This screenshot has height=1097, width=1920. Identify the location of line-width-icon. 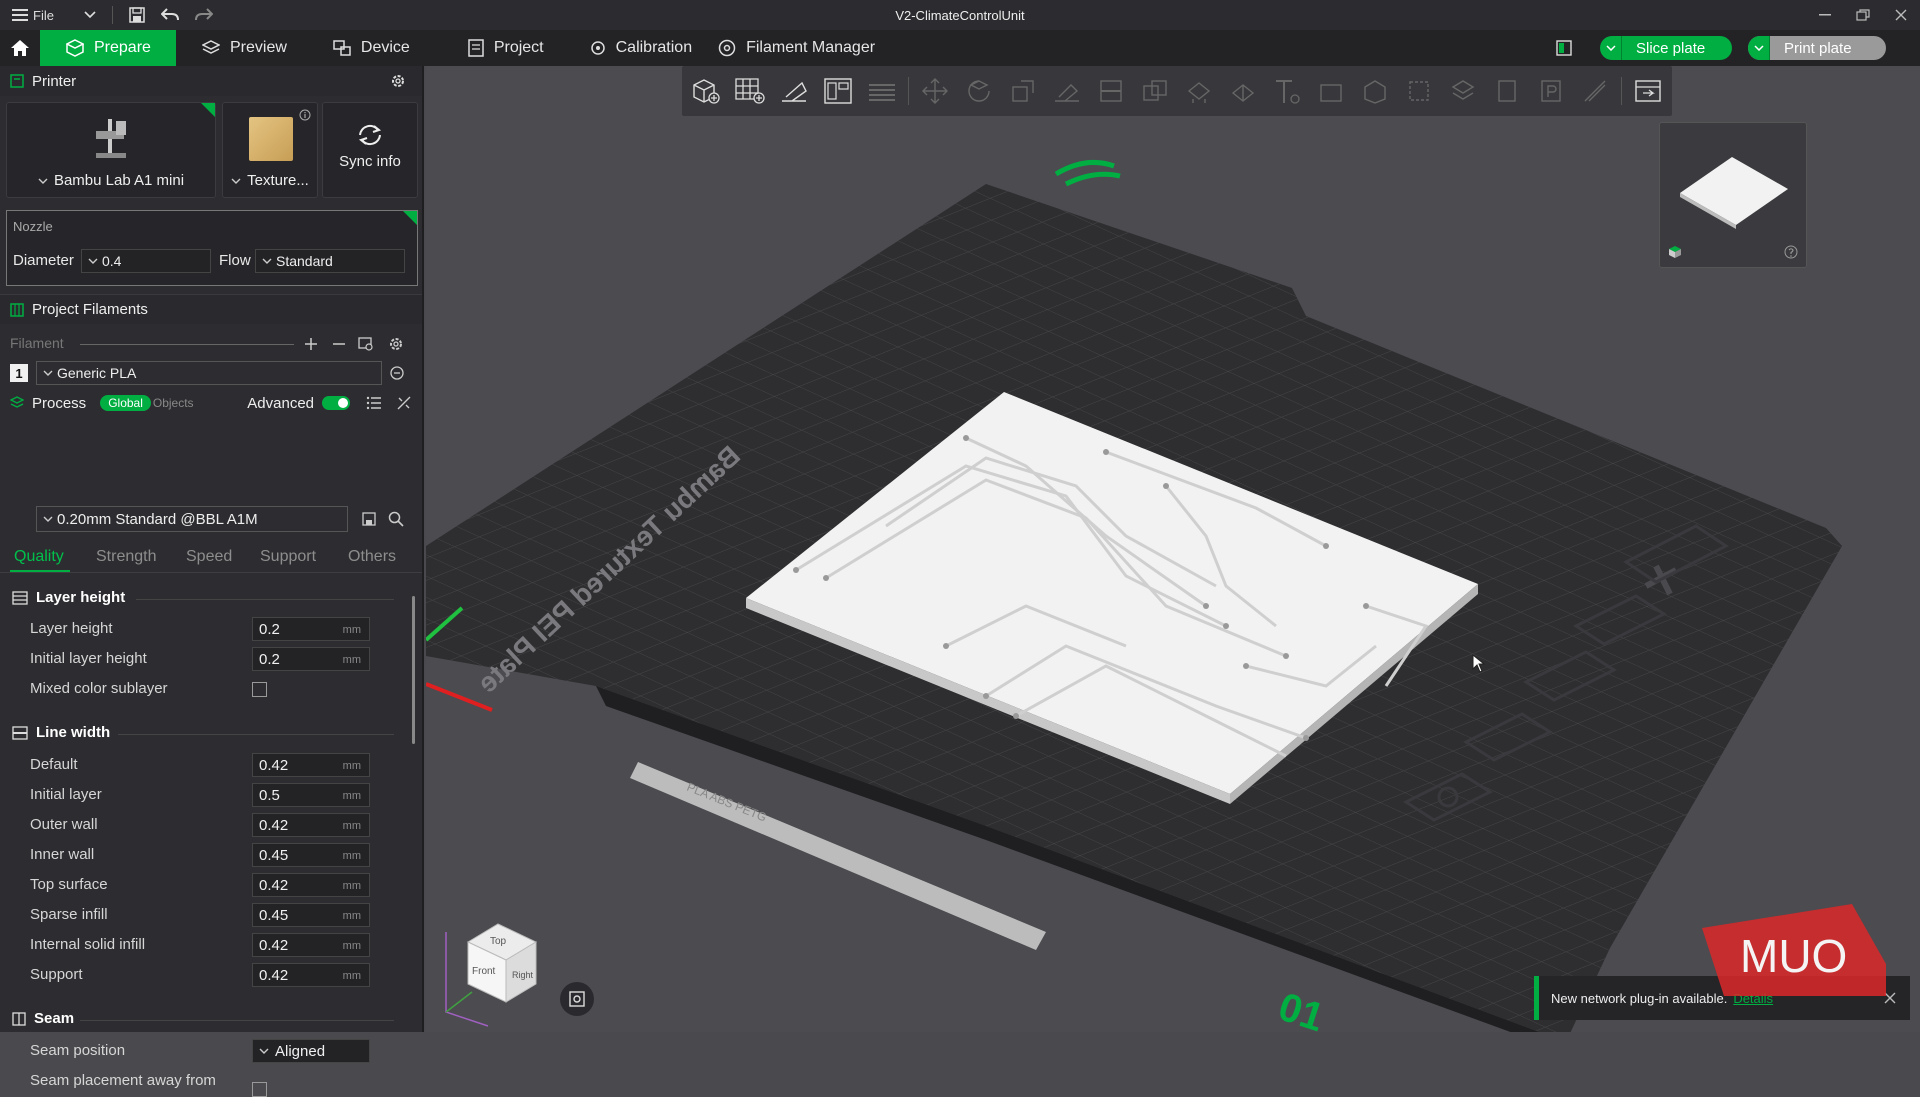
(20, 732).